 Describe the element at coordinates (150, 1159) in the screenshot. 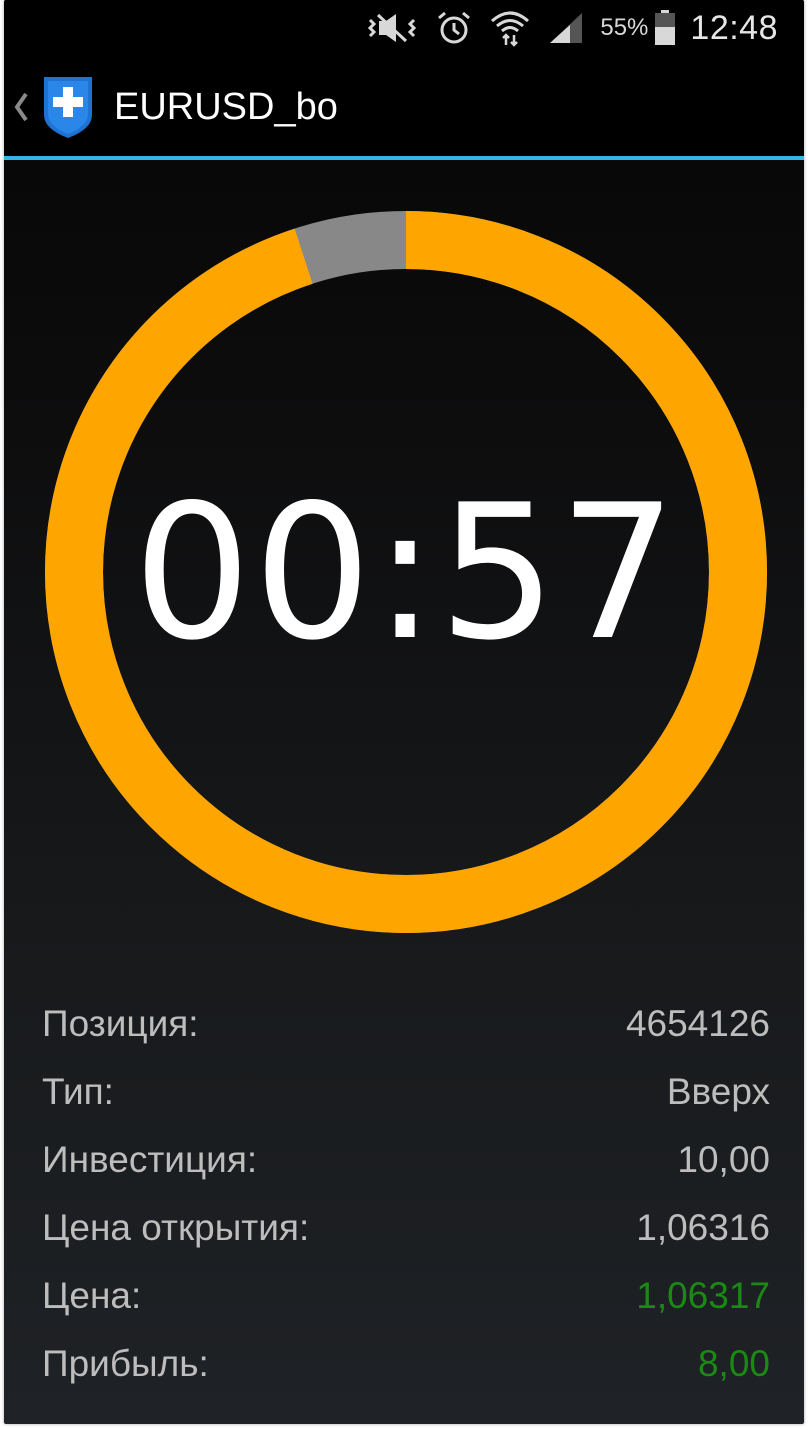

I see `detail-label: Инвестиция:` at that location.